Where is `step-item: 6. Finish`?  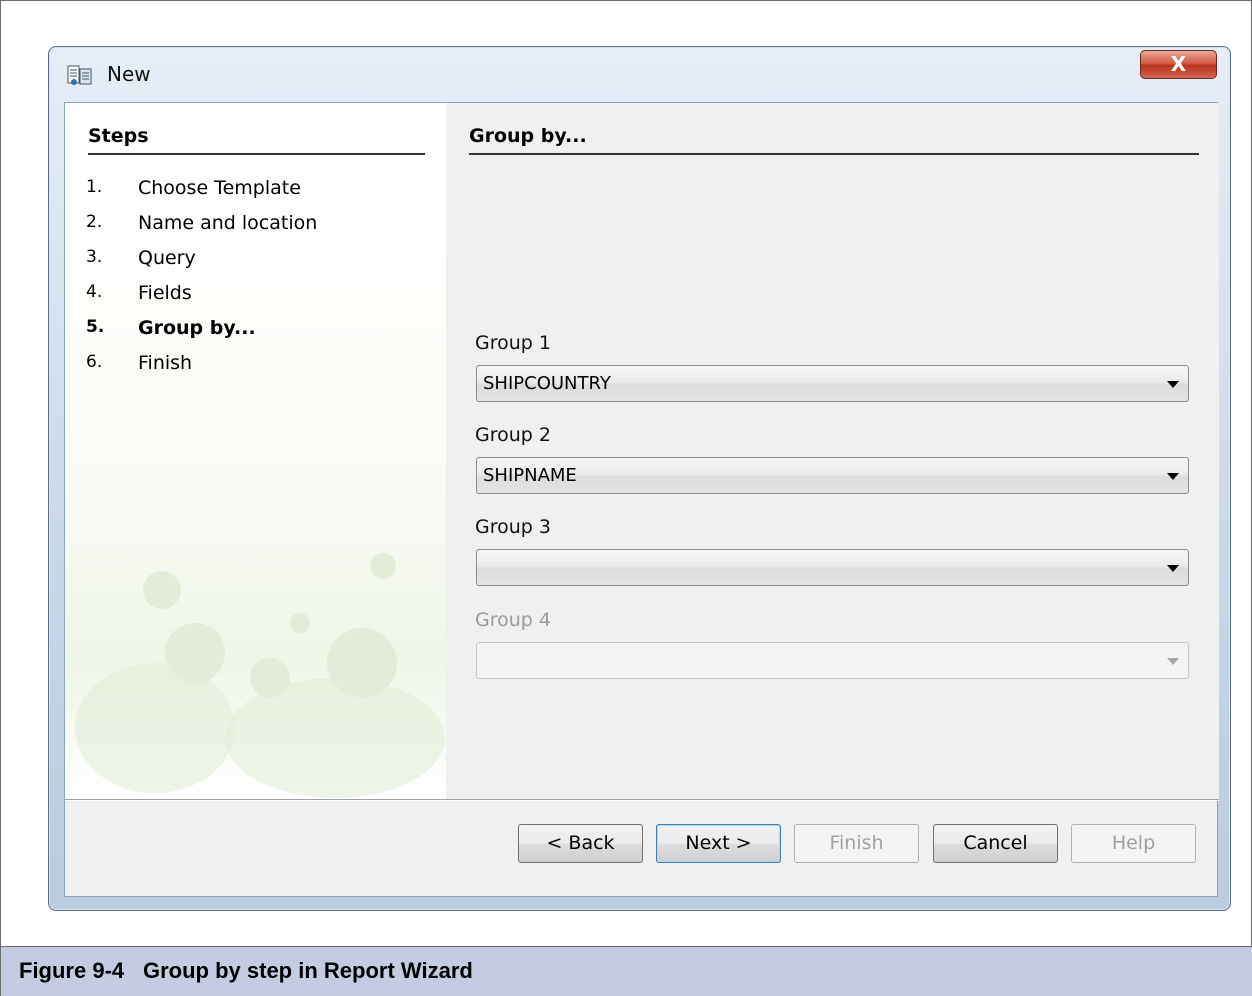 step-item: 6. Finish is located at coordinates (201, 369).